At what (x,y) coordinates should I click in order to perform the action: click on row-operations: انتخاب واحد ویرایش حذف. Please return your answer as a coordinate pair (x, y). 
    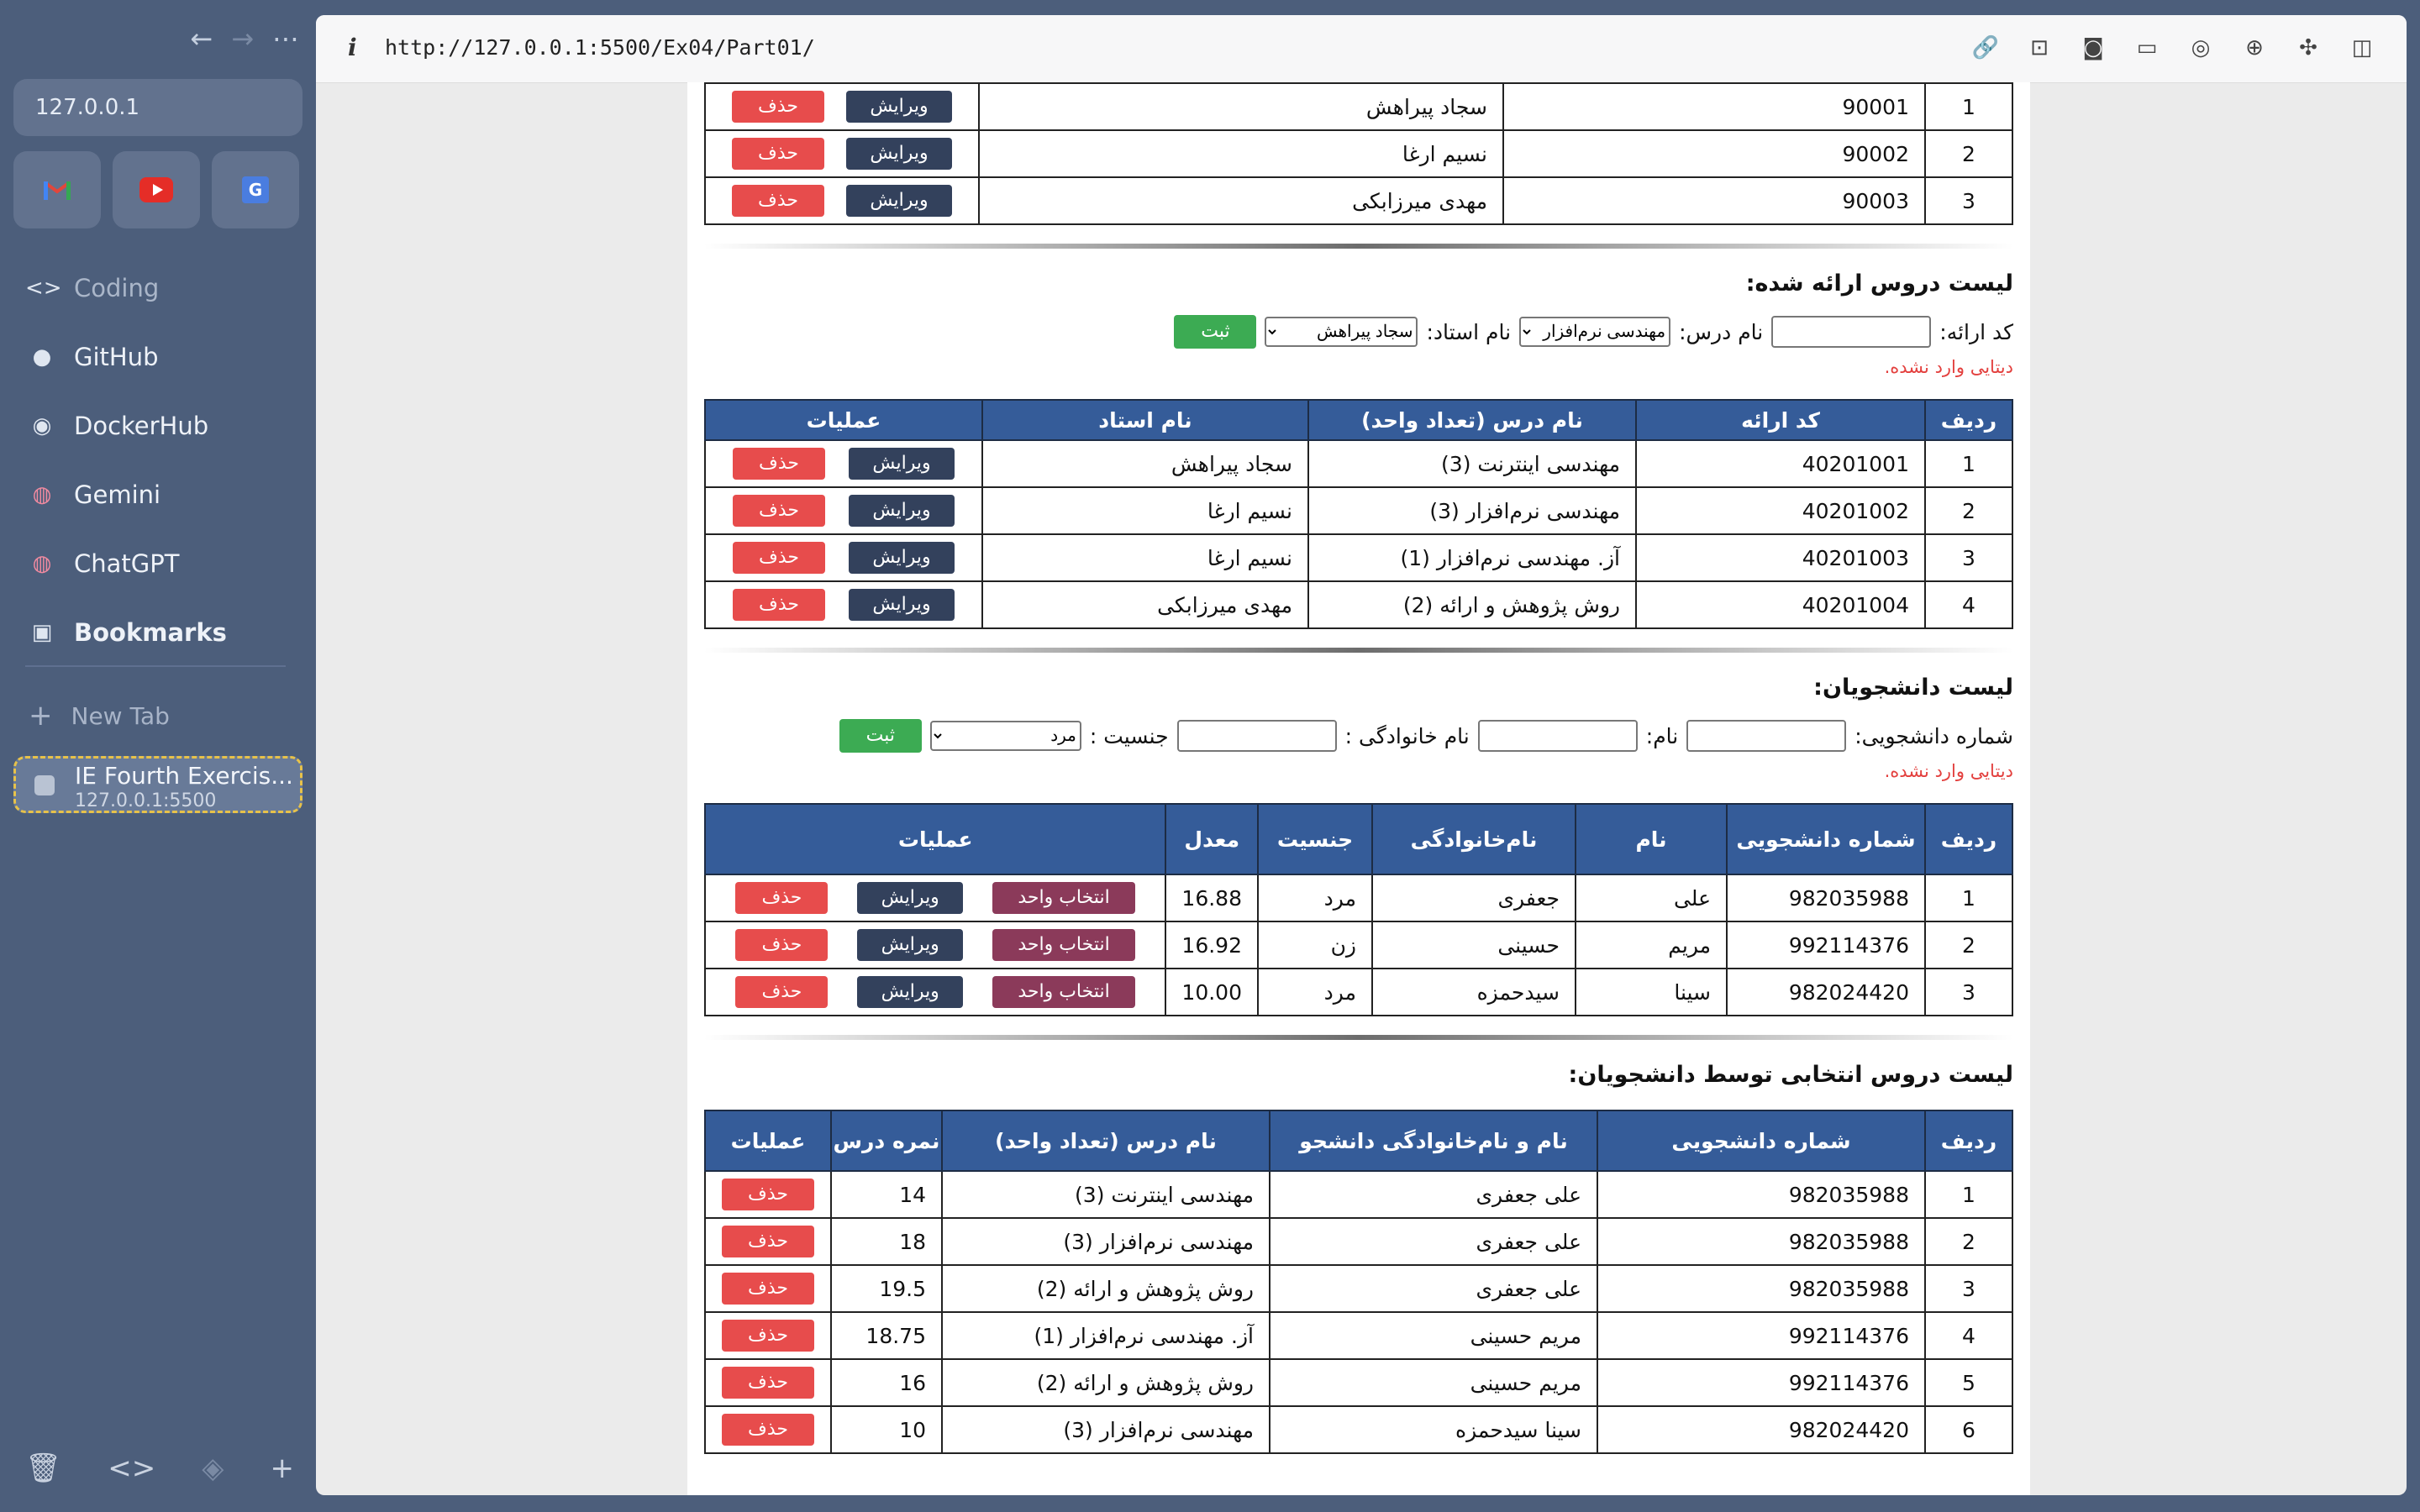
    Looking at the image, I should click on (935, 992).